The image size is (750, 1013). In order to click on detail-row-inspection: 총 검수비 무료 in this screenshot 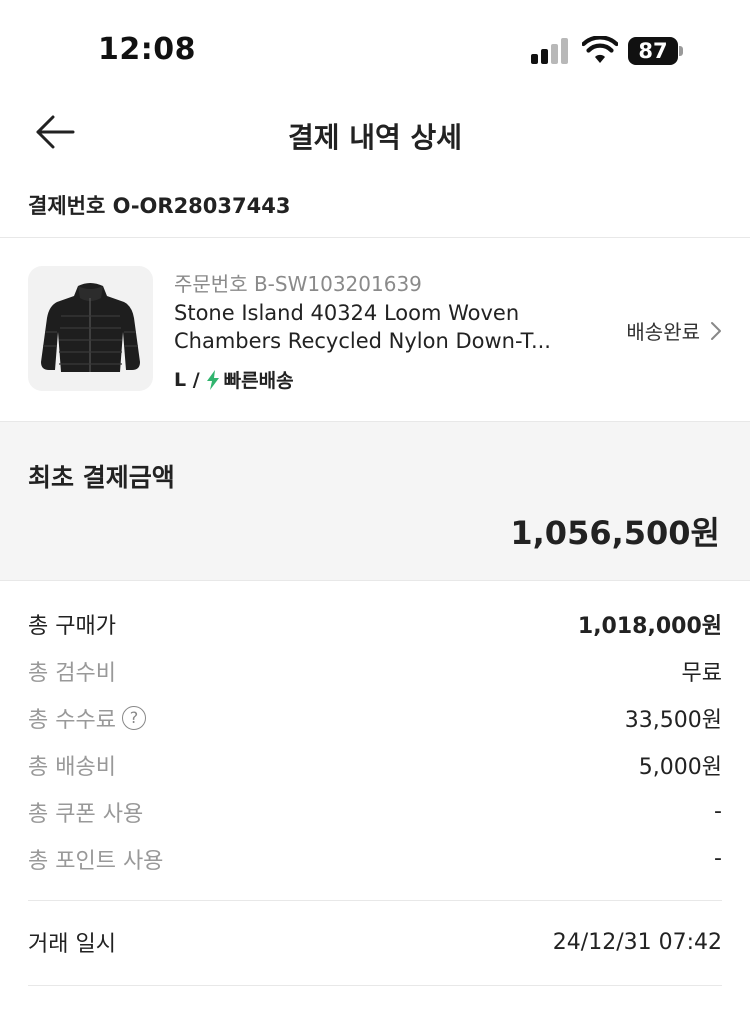, I will do `click(375, 670)`.